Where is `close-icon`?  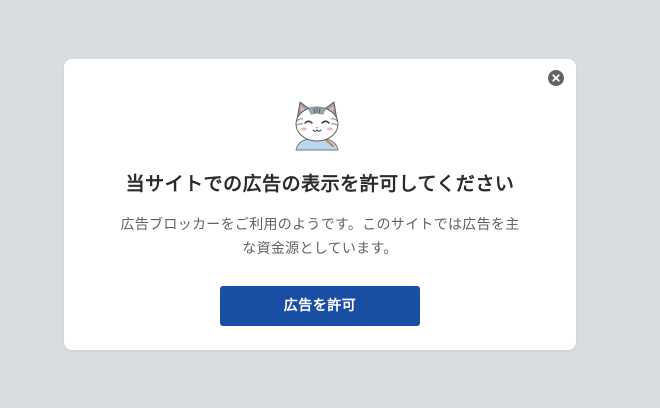
close-icon is located at coordinates (556, 78).